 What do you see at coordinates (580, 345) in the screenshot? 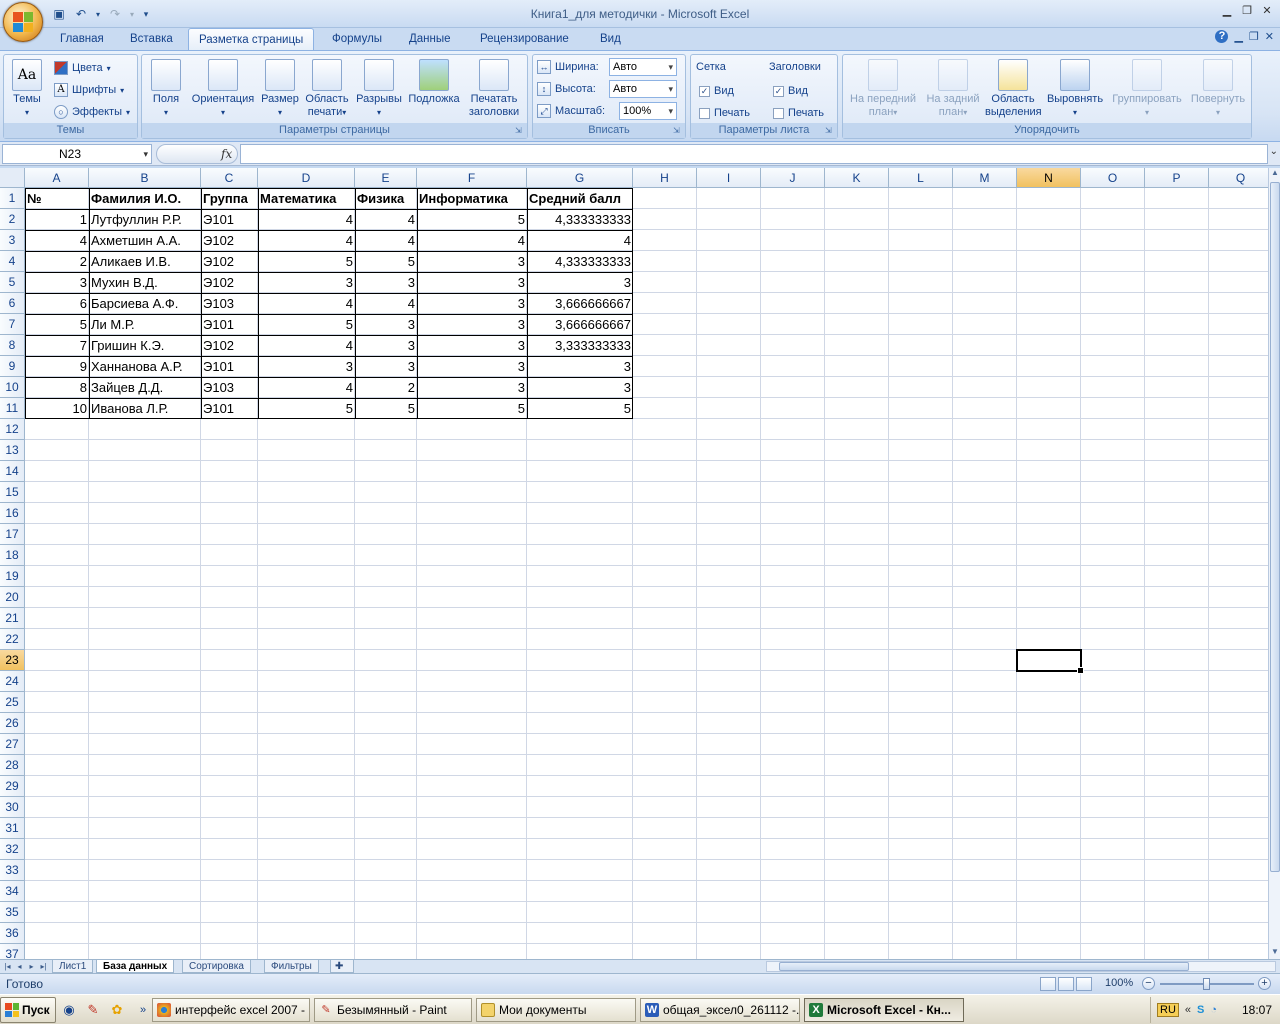
I see `table-cell: 3,333333333` at bounding box center [580, 345].